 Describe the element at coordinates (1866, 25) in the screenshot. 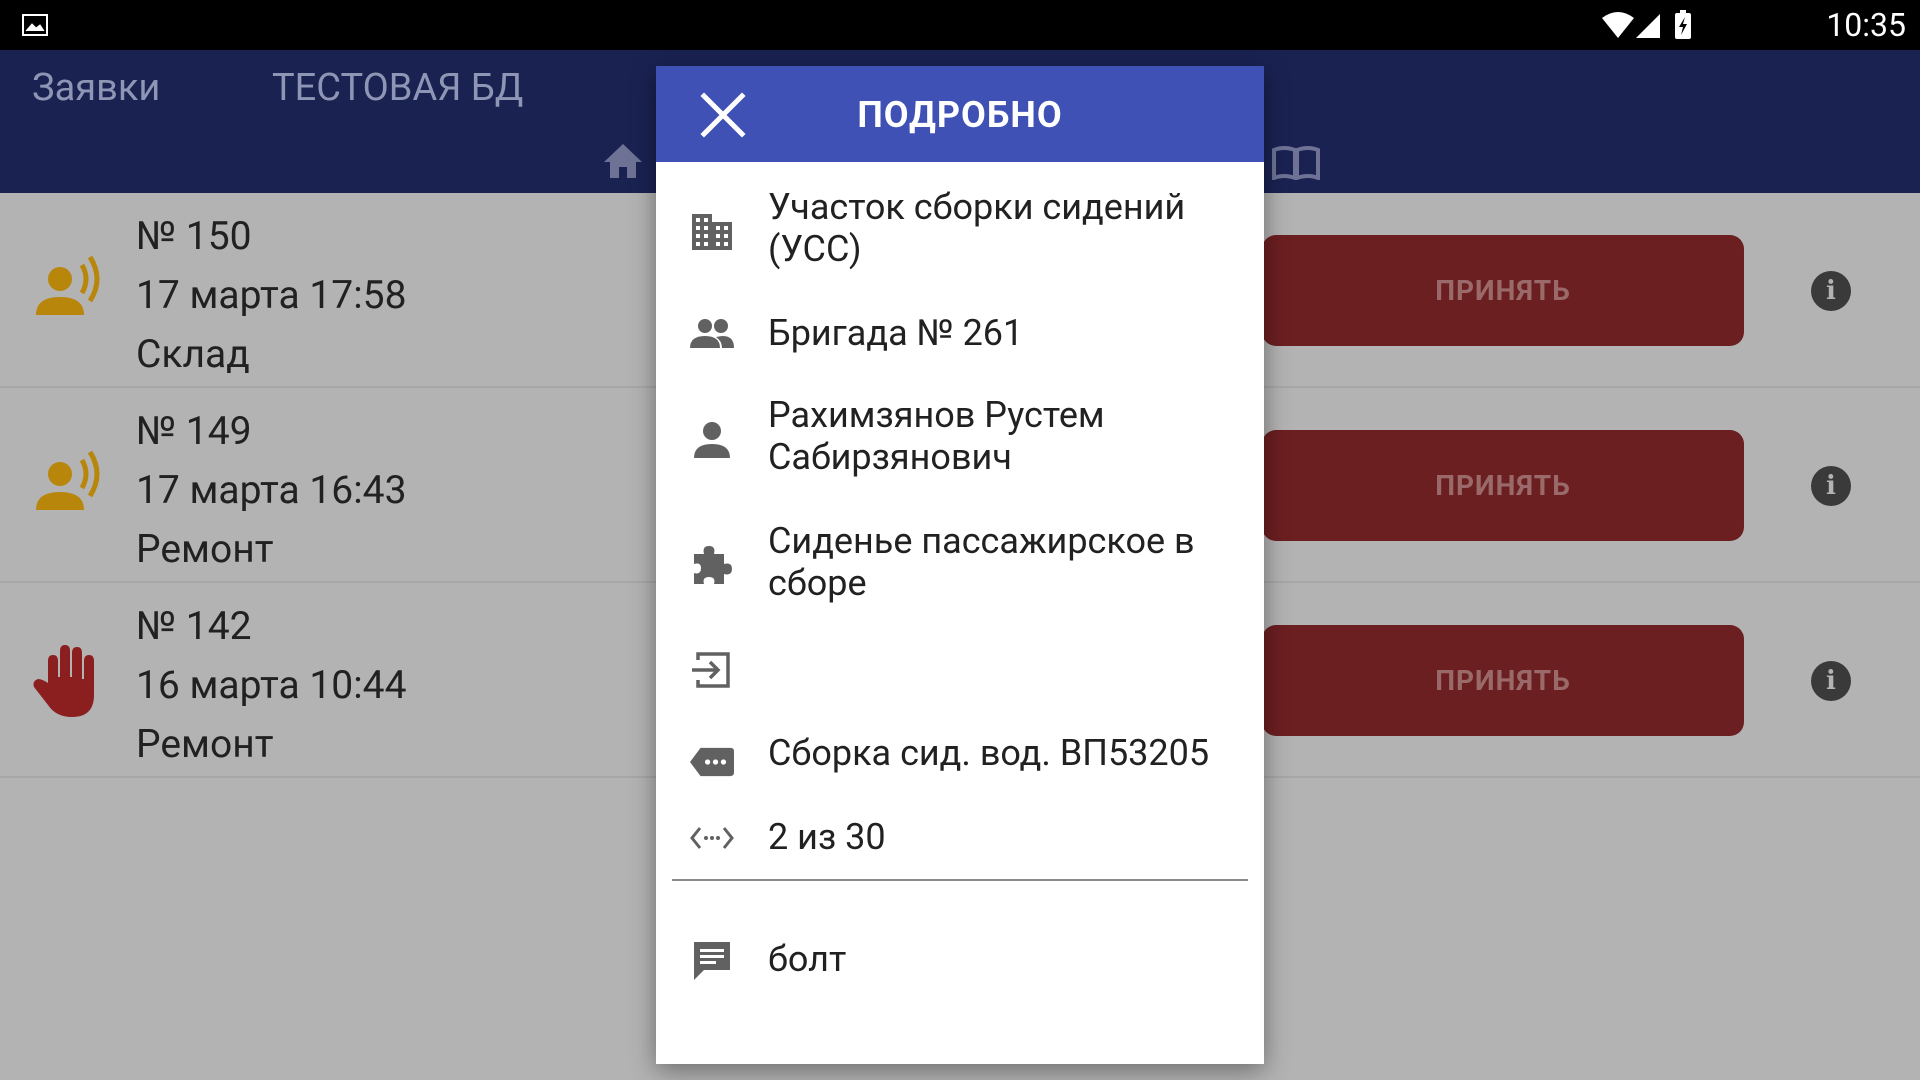

I see `status-clock: 10:35` at that location.